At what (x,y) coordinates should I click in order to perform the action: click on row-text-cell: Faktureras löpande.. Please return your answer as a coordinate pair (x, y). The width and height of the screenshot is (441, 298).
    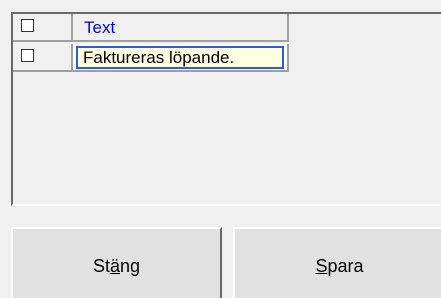
    Looking at the image, I should click on (181, 58).